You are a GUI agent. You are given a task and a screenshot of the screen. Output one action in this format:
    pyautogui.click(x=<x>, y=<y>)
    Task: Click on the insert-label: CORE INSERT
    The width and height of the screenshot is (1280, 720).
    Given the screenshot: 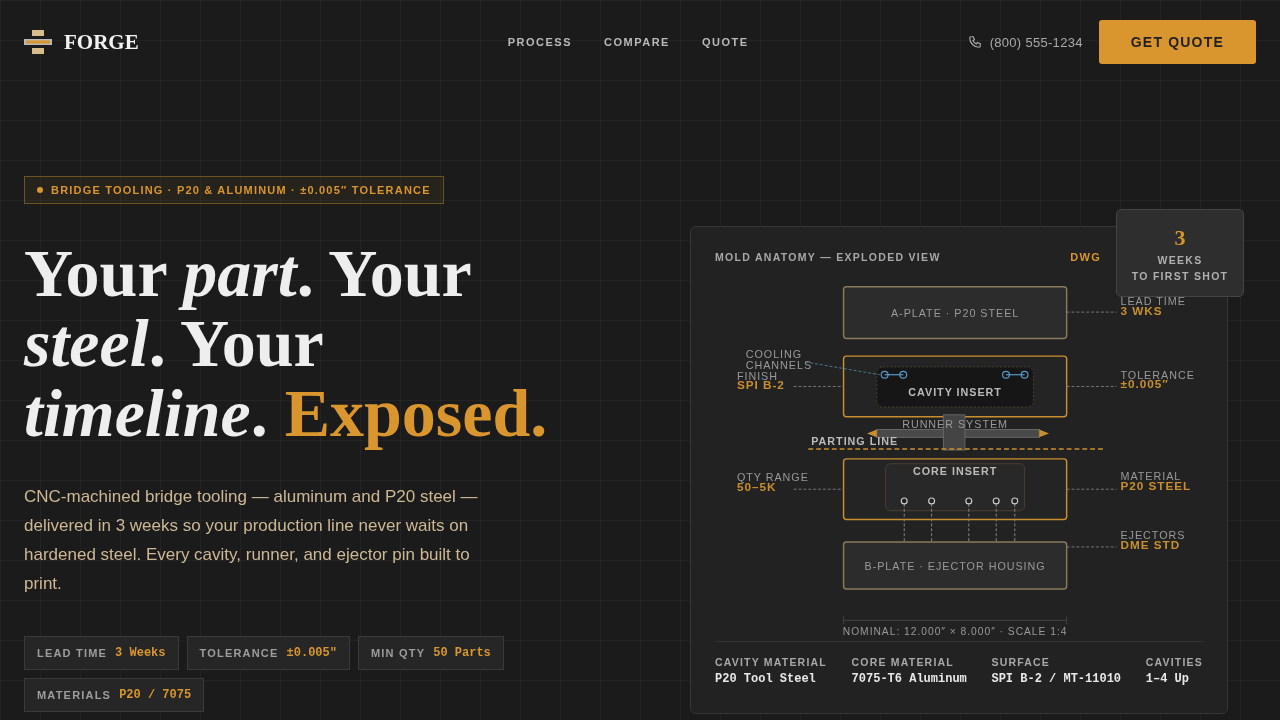 What is the action you would take?
    pyautogui.click(x=955, y=470)
    